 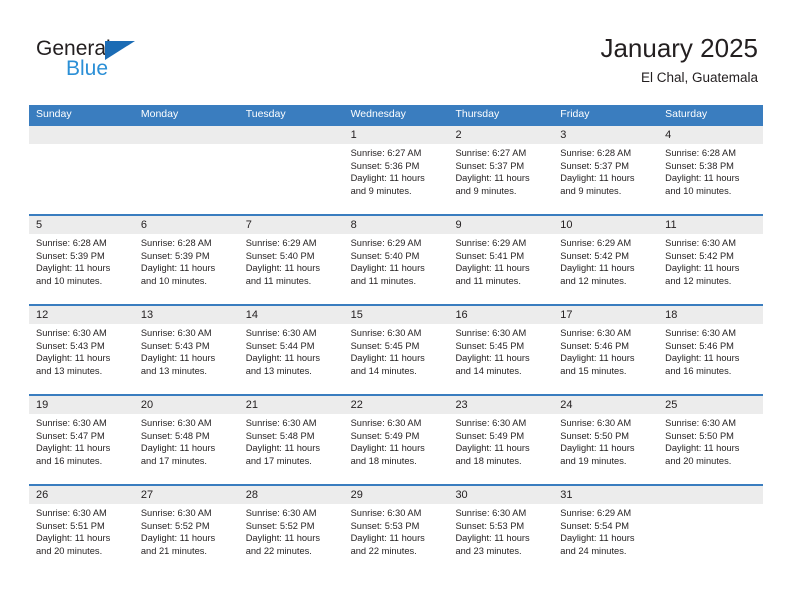 What do you see at coordinates (595, 435) in the screenshot?
I see `sunset-text: Sunset: 5:50 PM` at bounding box center [595, 435].